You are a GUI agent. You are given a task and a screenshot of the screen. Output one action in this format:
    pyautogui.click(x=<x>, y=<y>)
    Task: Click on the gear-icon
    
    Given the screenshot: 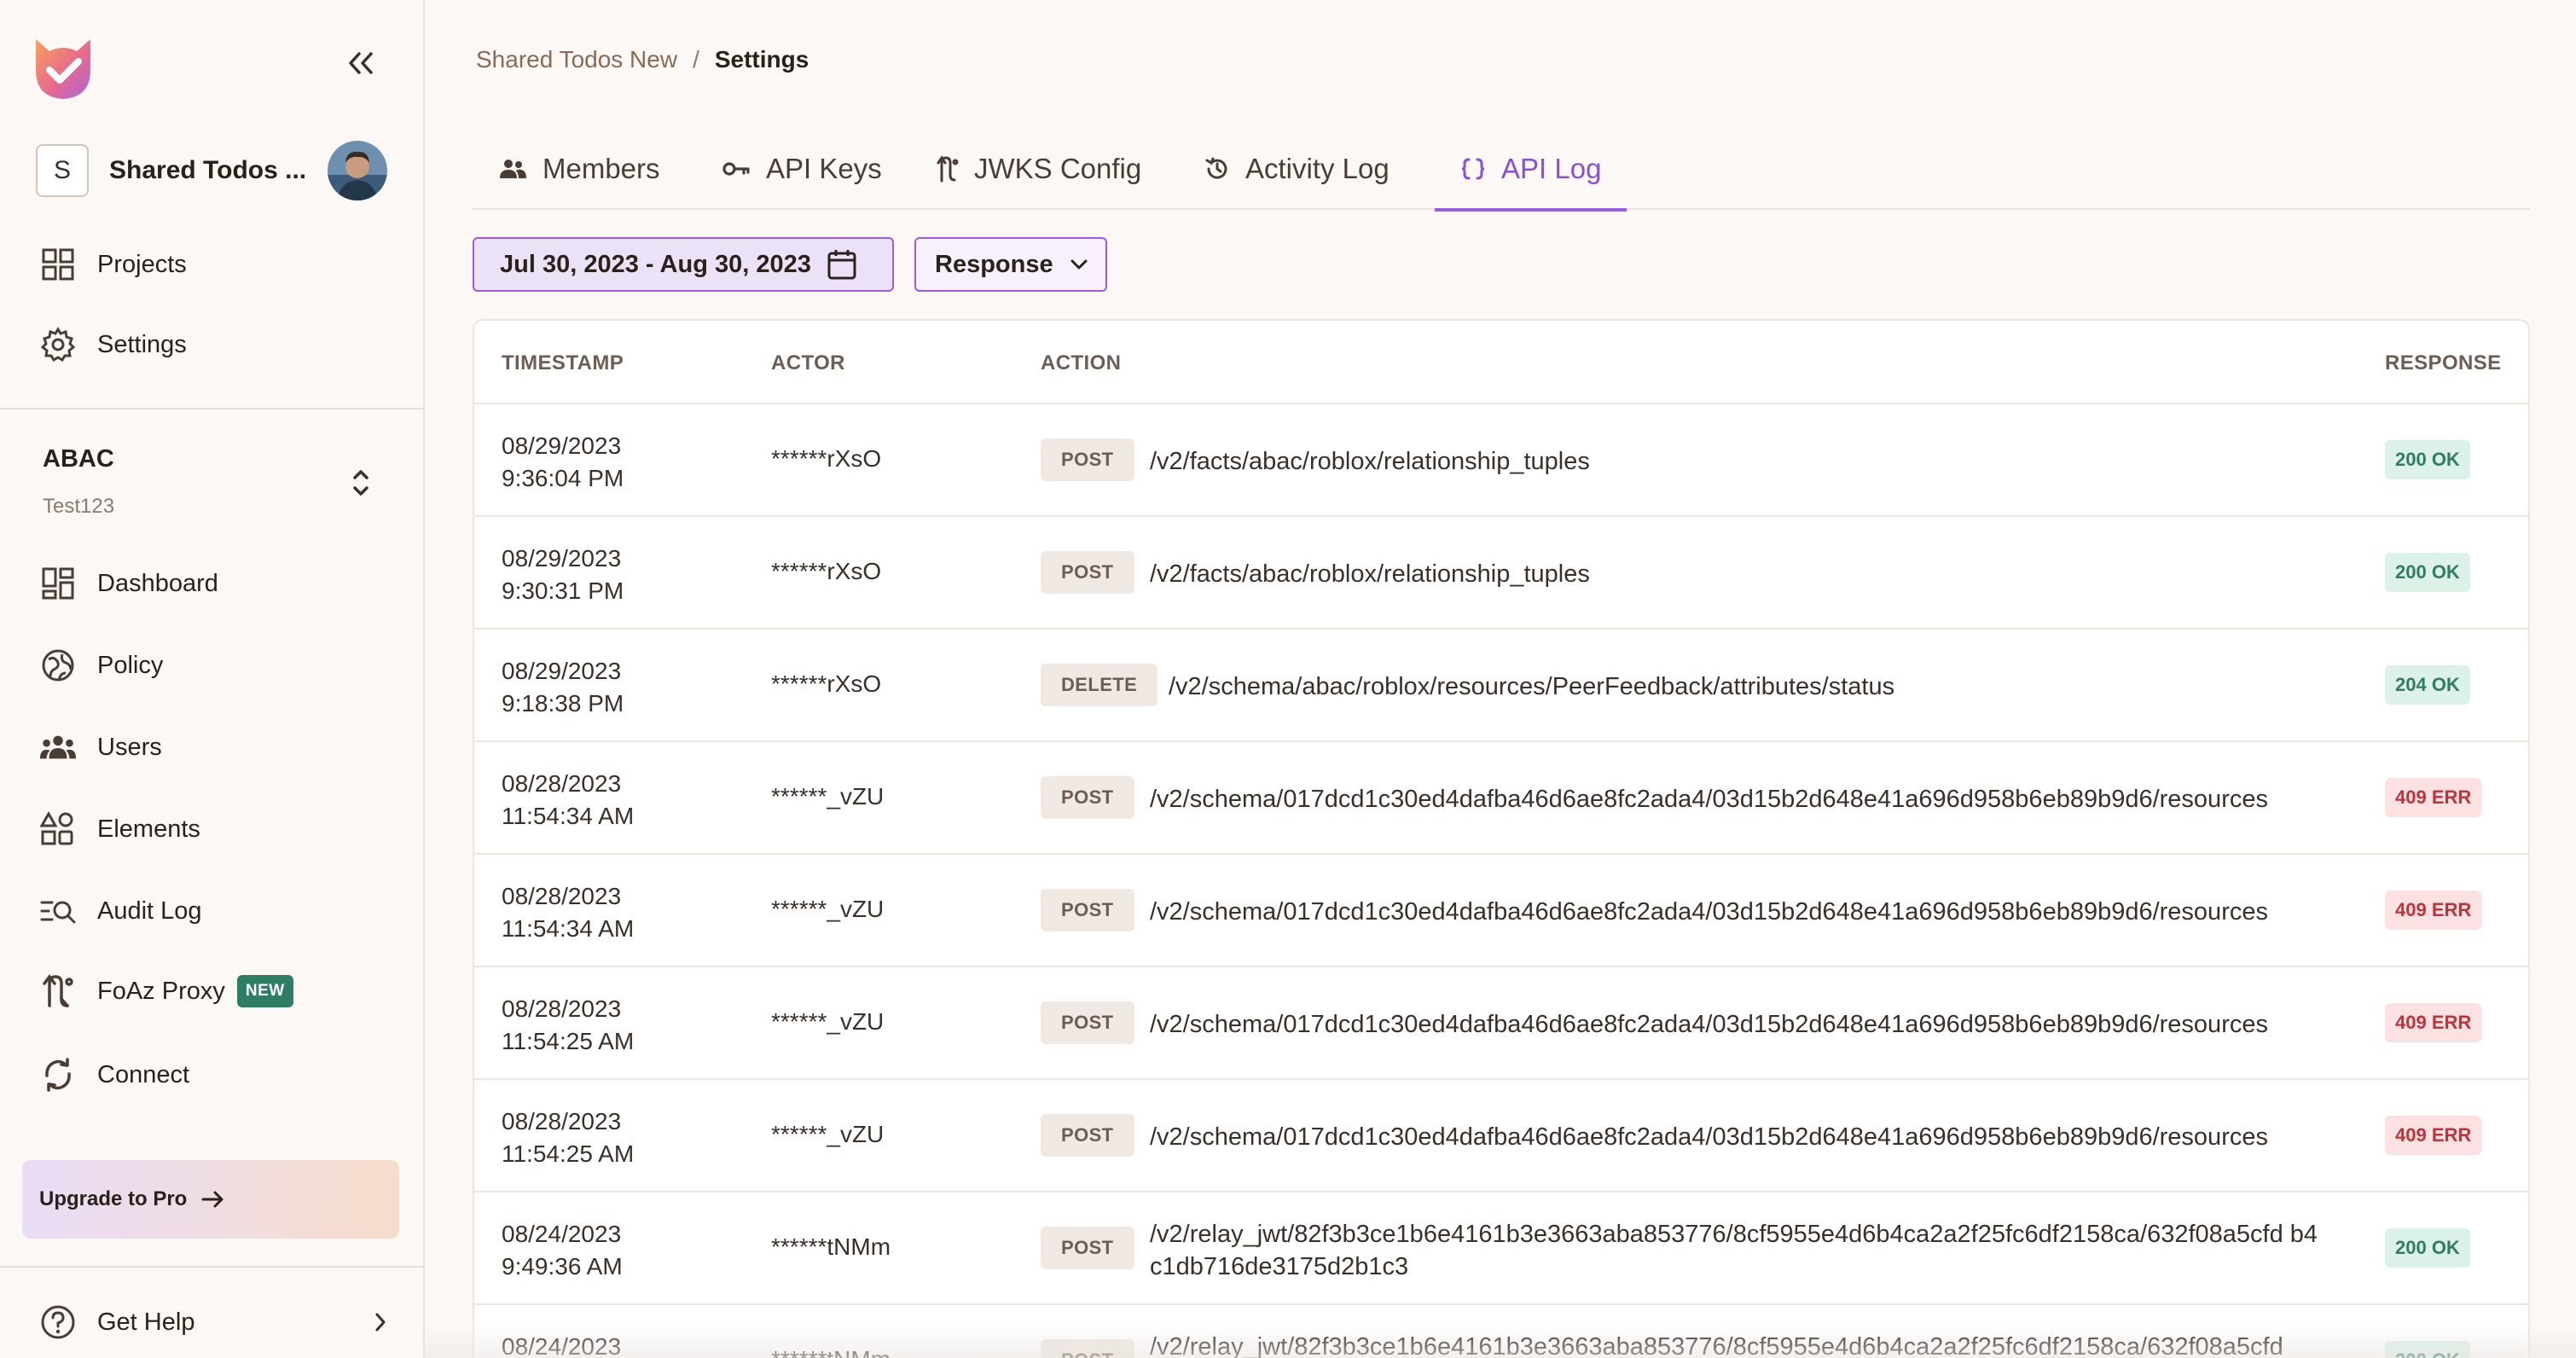 What is the action you would take?
    pyautogui.click(x=58, y=344)
    